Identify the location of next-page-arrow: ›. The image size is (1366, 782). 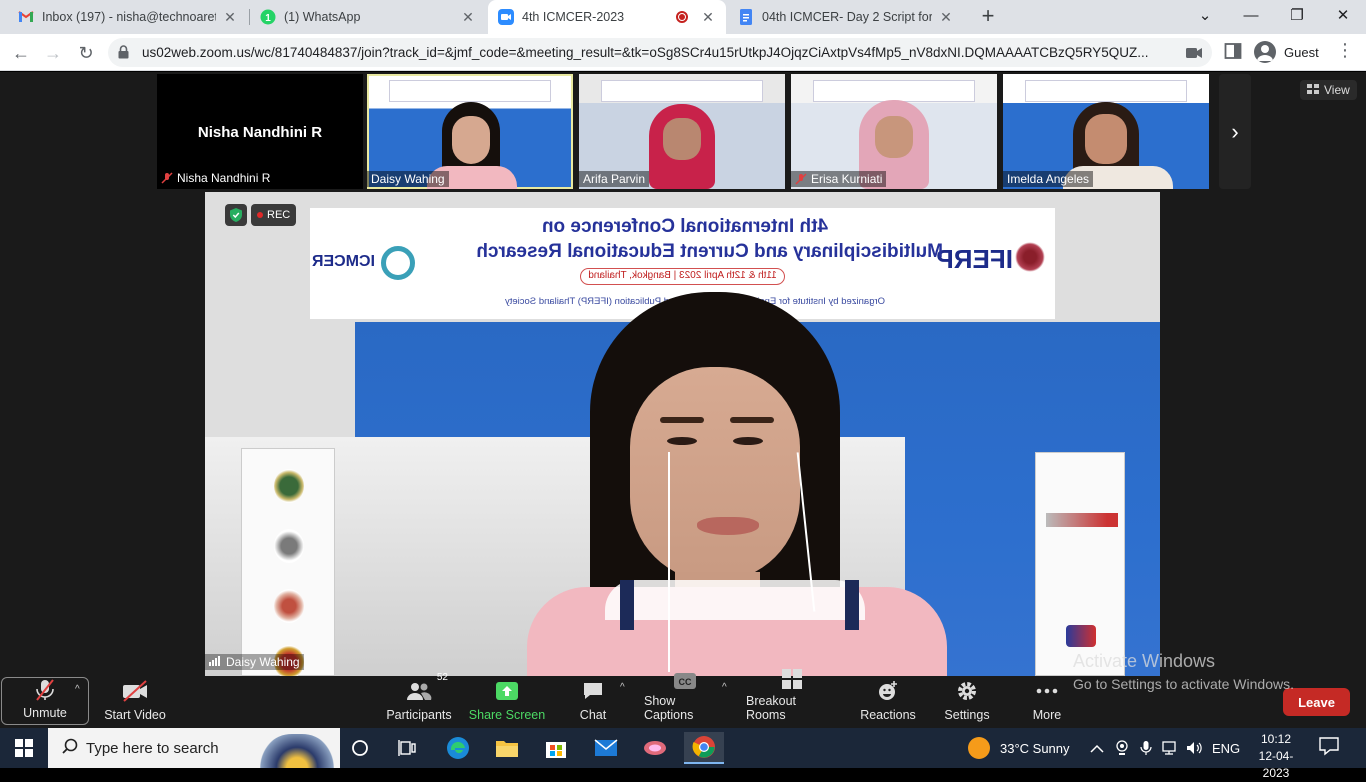
(1235, 131).